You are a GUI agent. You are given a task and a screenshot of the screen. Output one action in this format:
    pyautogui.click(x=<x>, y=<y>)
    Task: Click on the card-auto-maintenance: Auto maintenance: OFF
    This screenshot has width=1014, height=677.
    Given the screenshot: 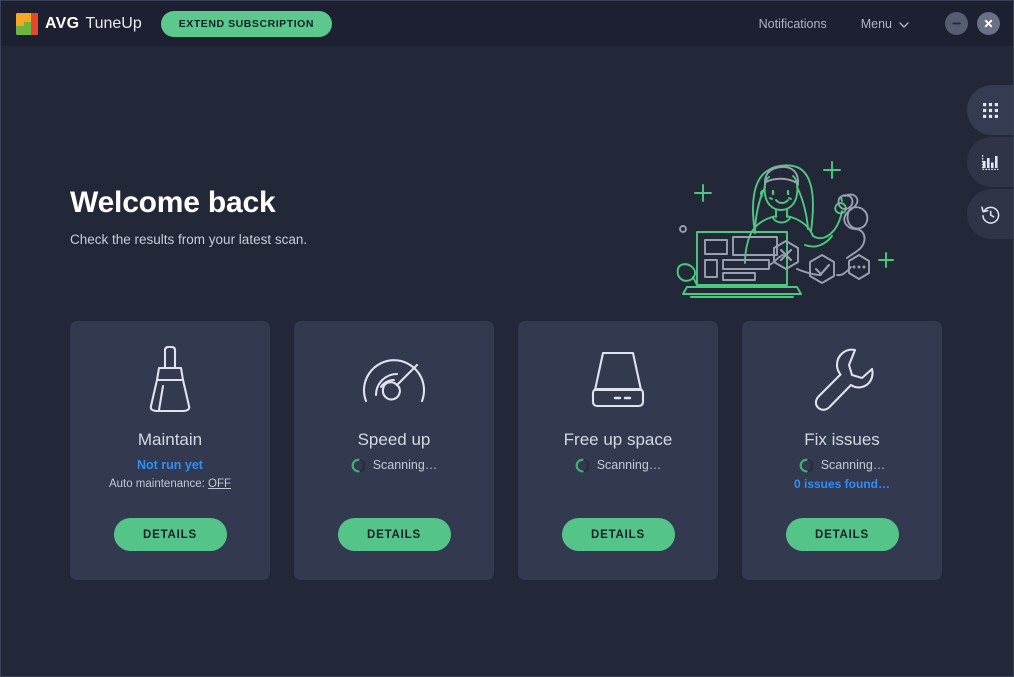 What is the action you would take?
    pyautogui.click(x=170, y=484)
    